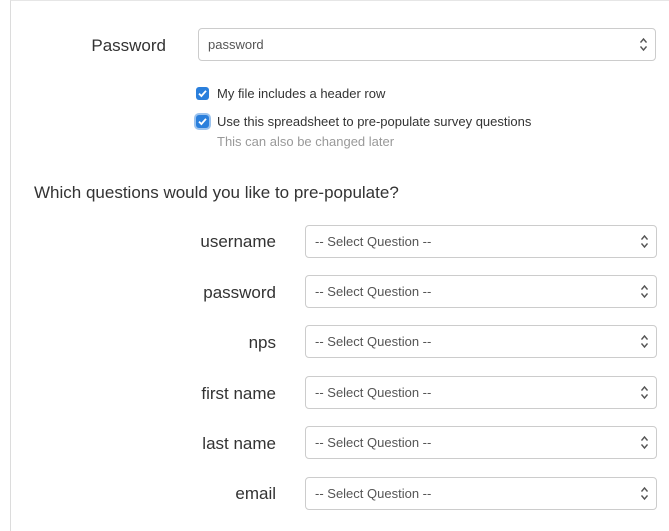 This screenshot has height=531, width=669. Describe the element at coordinates (238, 393) in the screenshot. I see `mapping-row-label: first name` at that location.